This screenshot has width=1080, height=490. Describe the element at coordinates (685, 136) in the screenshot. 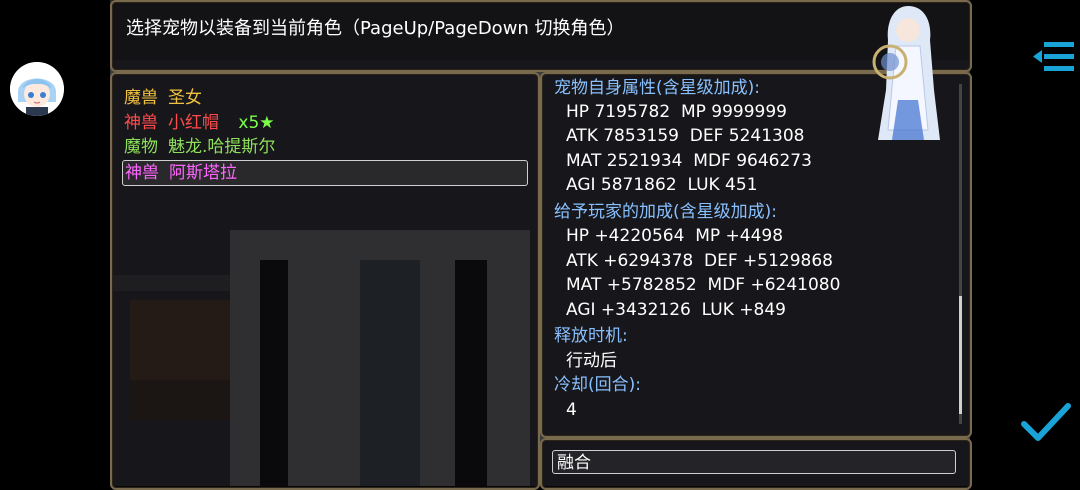

I see `self-stat-line: ATK 7853159 DEF 5241308` at that location.